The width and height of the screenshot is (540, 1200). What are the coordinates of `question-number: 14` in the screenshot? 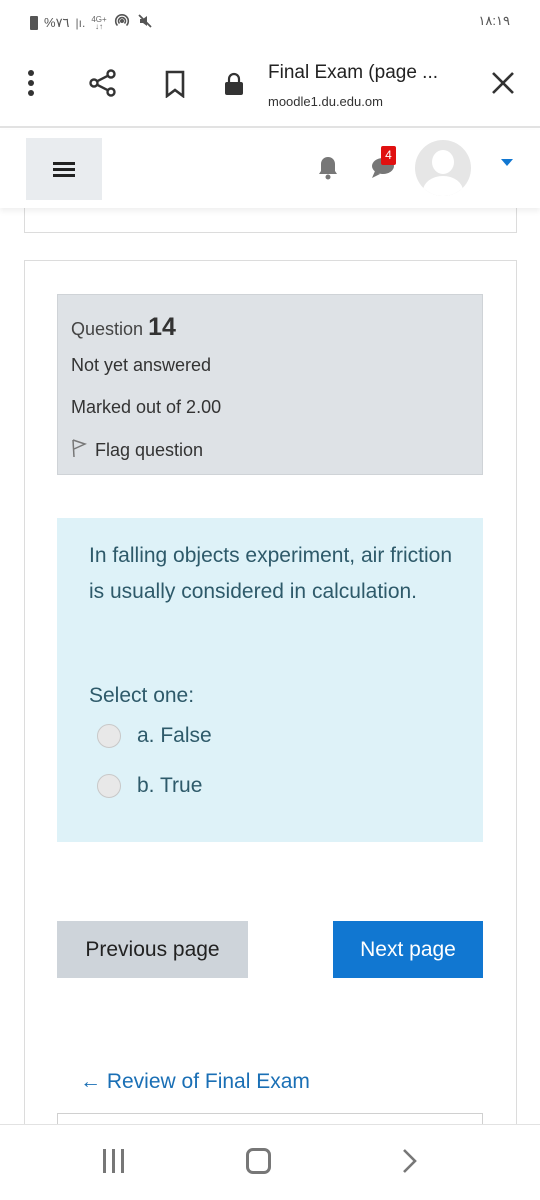 It's located at (162, 327).